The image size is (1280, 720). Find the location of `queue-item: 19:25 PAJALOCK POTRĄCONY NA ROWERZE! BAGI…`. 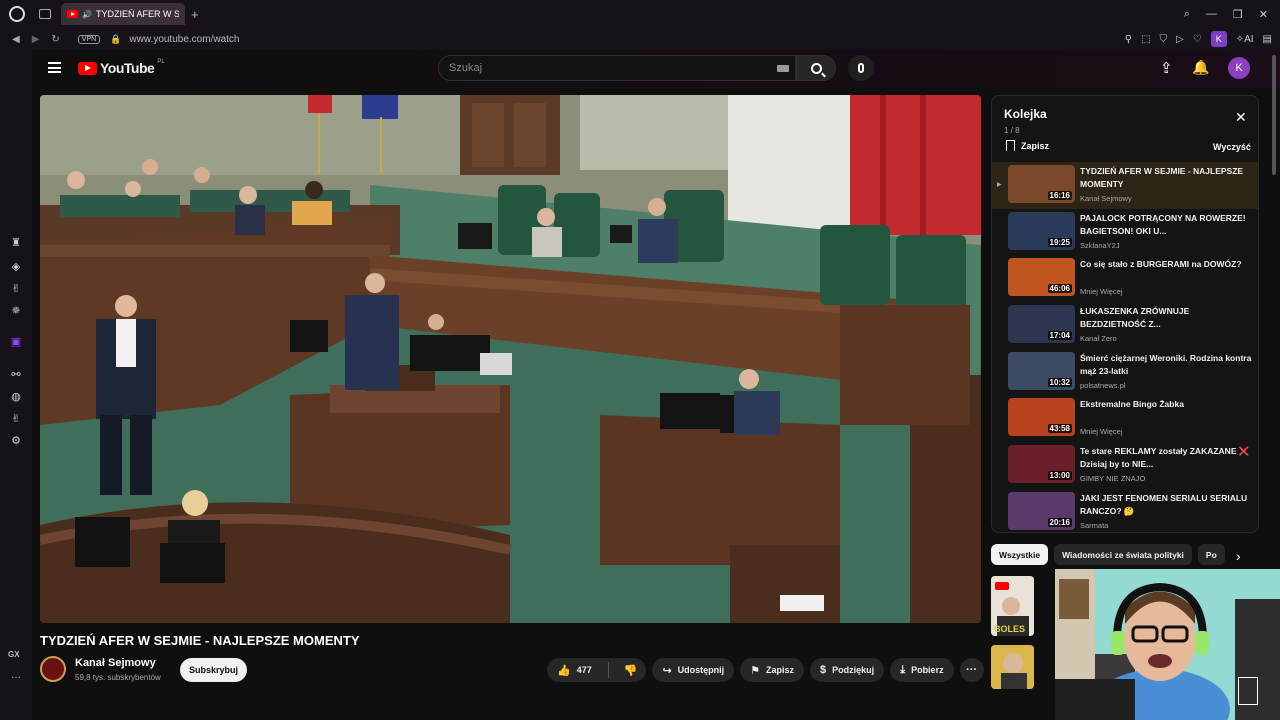

queue-item: 19:25 PAJALOCK POTRĄCONY NA ROWERZE! BAGI… is located at coordinates (1125, 232).